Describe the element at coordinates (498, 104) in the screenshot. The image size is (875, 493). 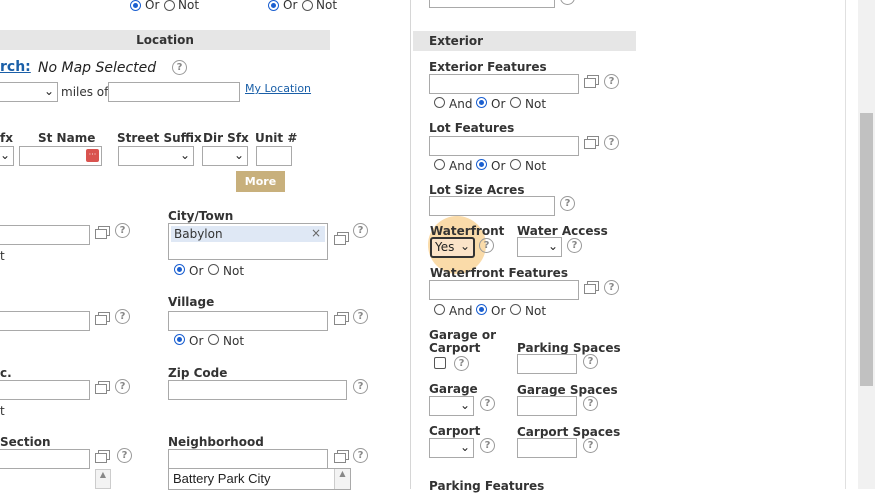
I see `ext-or-label: Or` at that location.